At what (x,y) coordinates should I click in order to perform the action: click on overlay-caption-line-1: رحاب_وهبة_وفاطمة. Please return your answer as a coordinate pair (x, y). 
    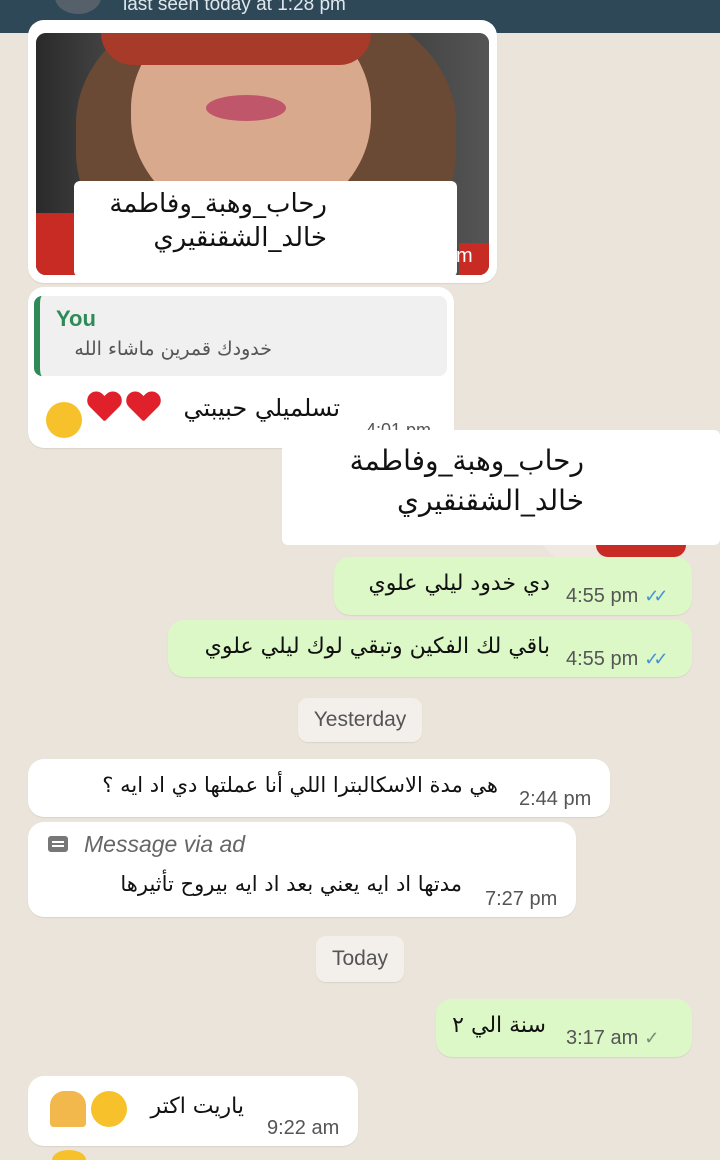
    Looking at the image, I should click on (466, 460).